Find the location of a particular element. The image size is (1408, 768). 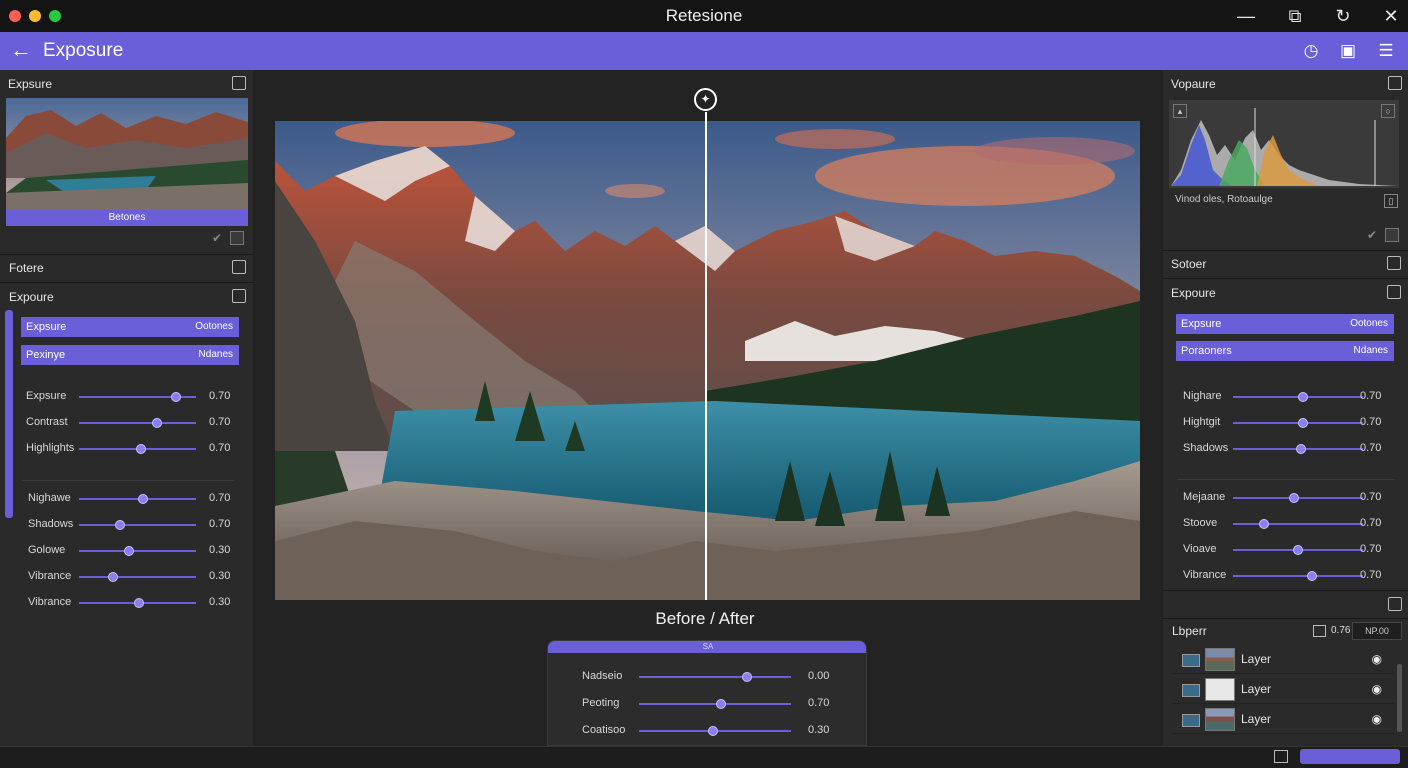

compare-handle-icon: ✦ is located at coordinates (705, 99).